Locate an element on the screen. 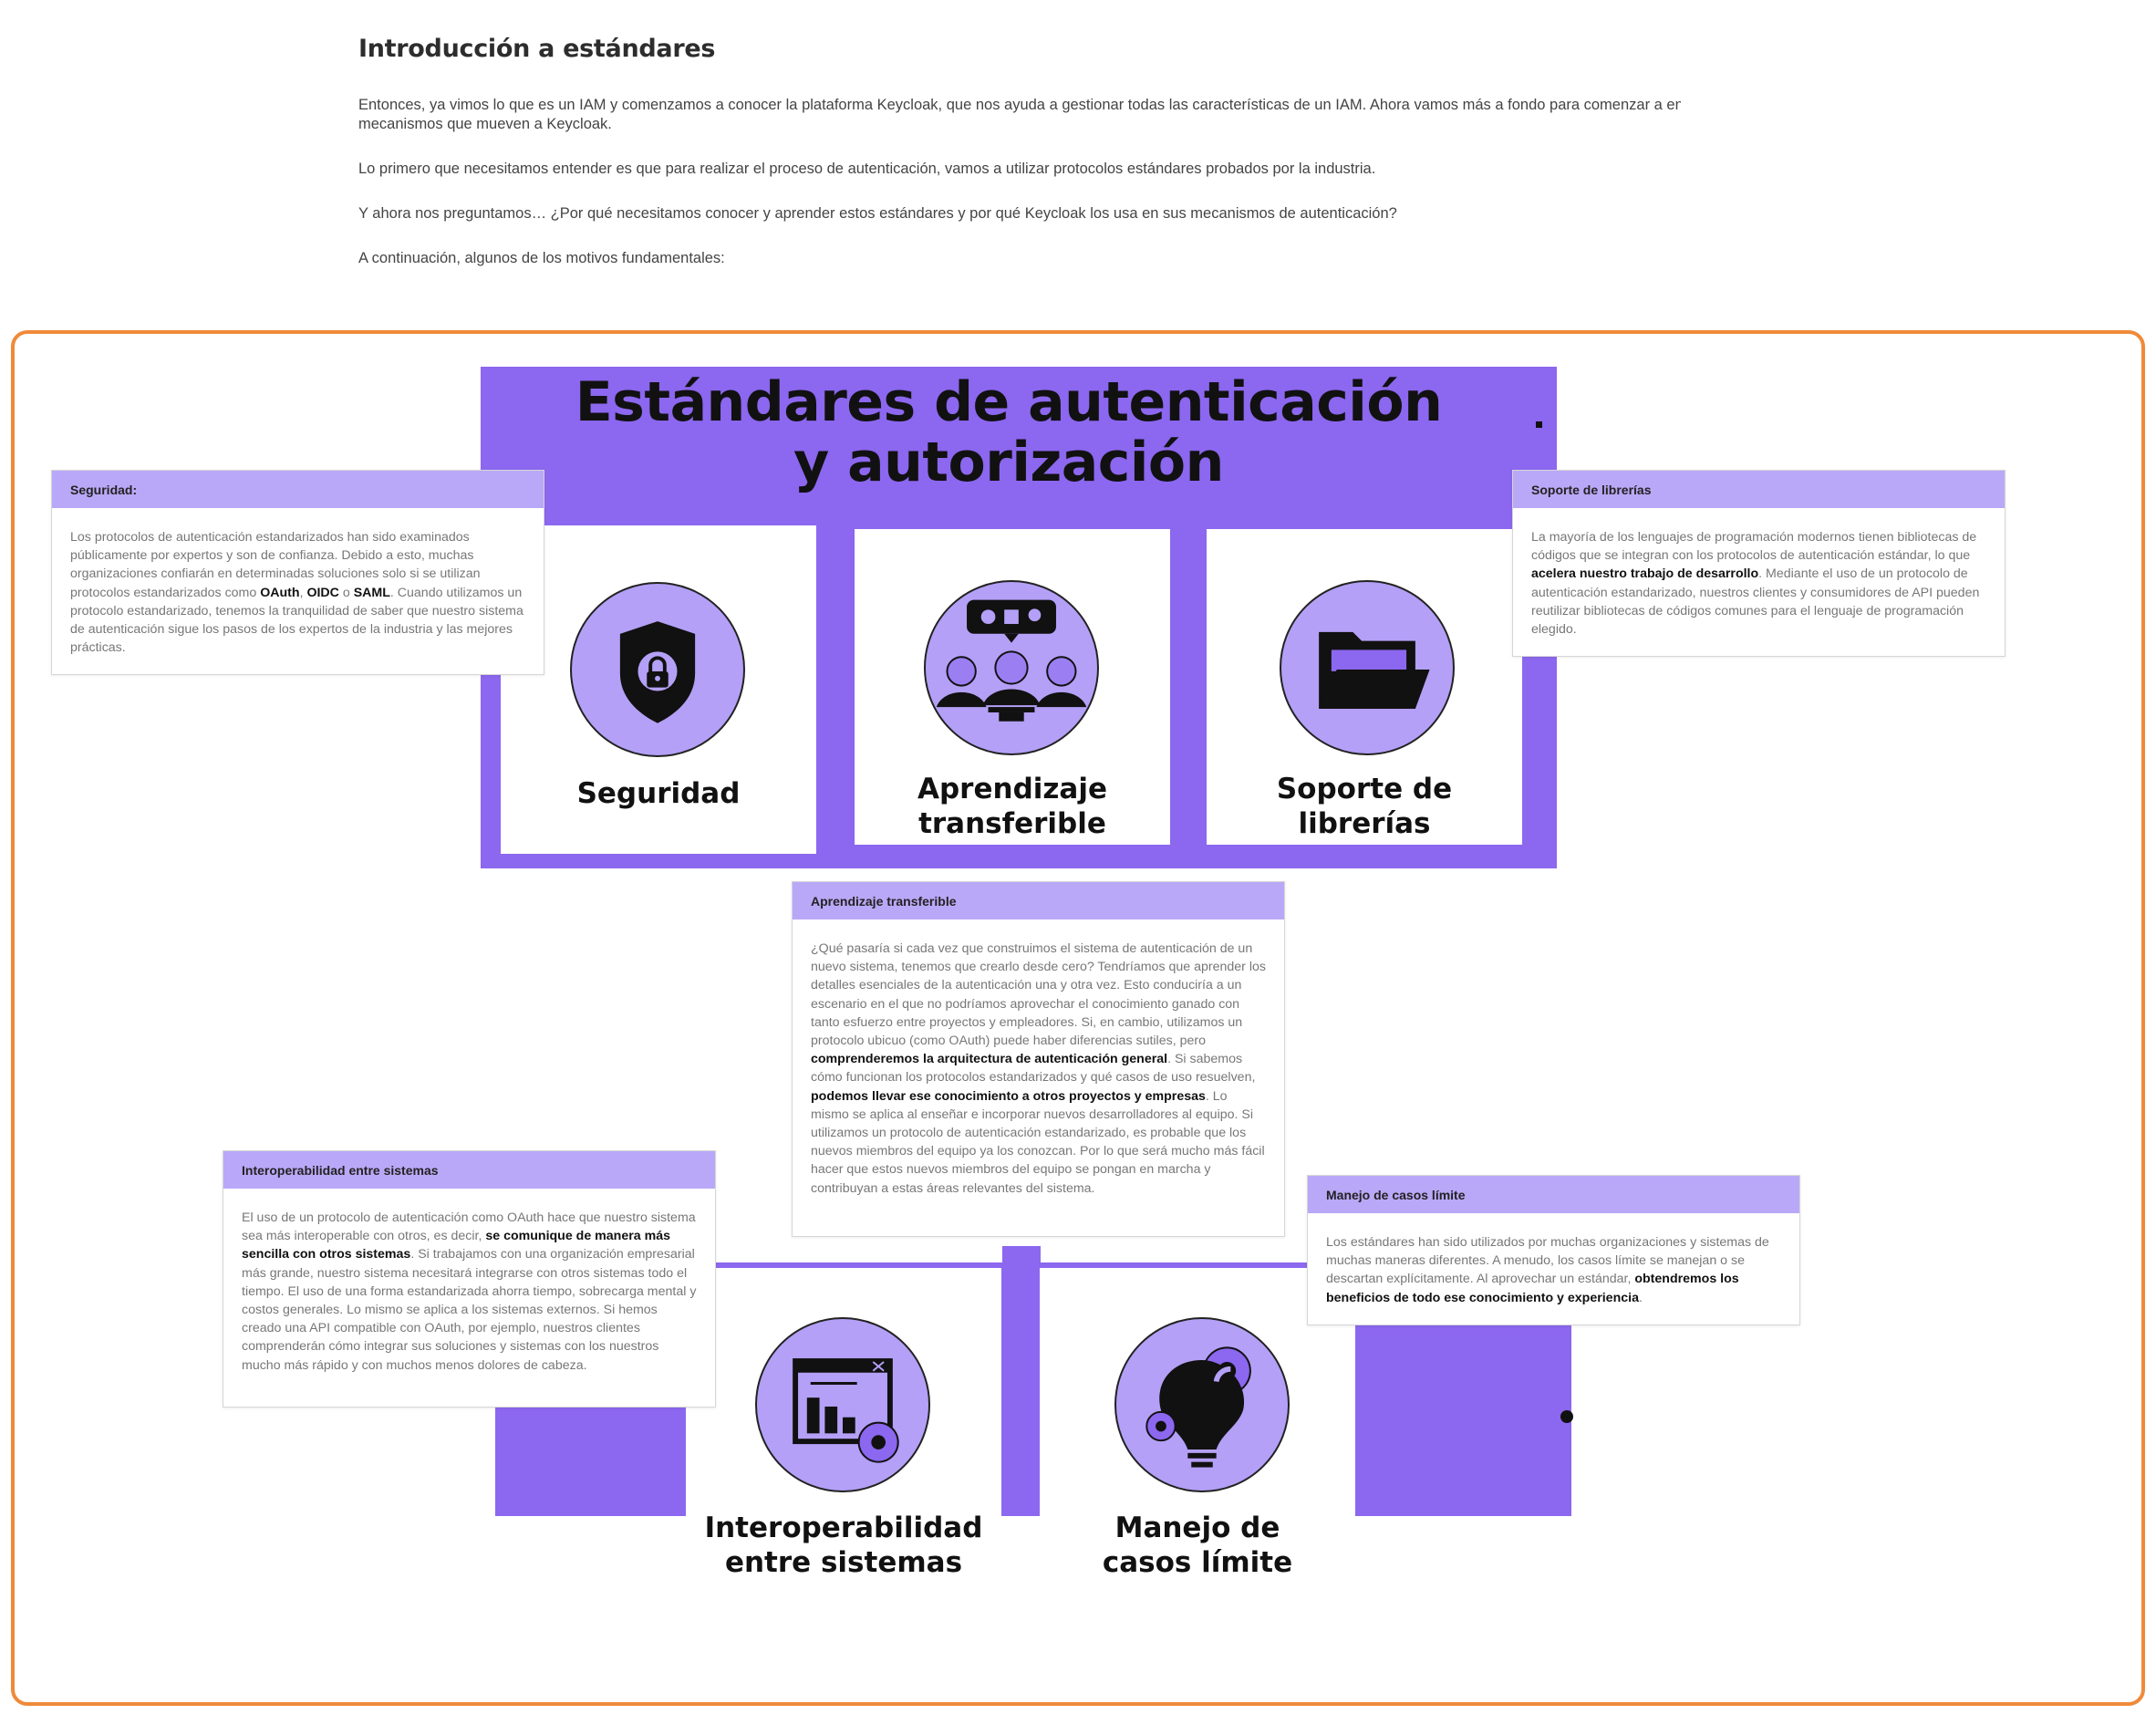 This screenshot has height=1735, width=2156. shield-lock-icon is located at coordinates (657, 672).